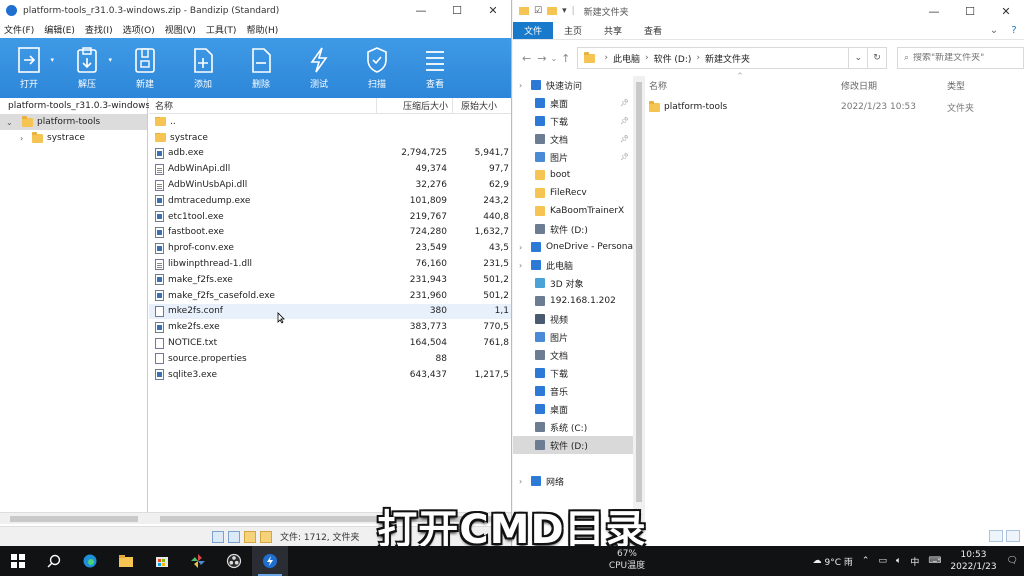  Describe the element at coordinates (87, 68) in the screenshot. I see `extract-button: 解压 ▾` at that location.